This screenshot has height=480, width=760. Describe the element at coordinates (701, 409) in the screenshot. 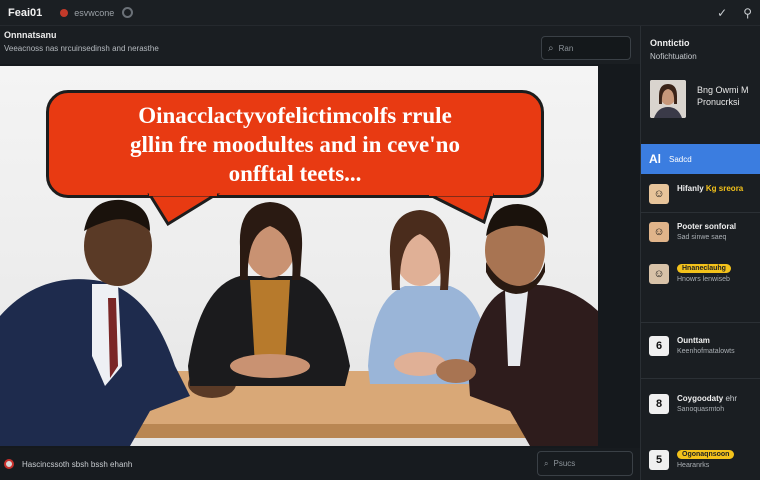

I see `sidebar-item-subtitle: Sanoquasmtoh` at that location.